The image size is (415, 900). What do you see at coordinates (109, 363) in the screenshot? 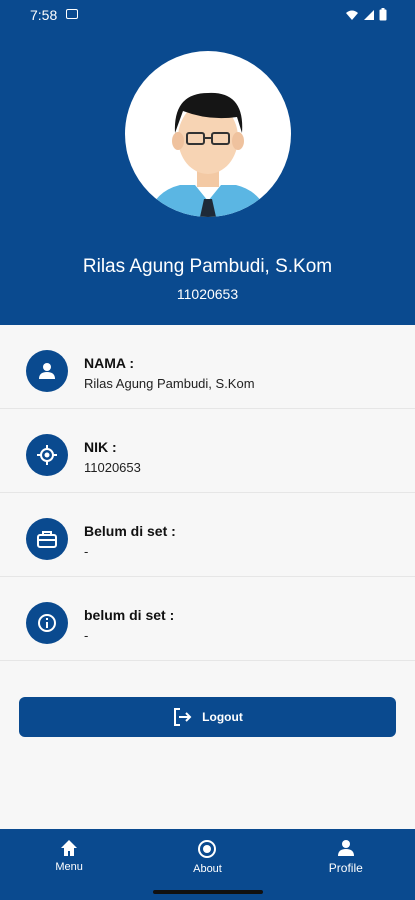
I see `info-title: NAMA :` at bounding box center [109, 363].